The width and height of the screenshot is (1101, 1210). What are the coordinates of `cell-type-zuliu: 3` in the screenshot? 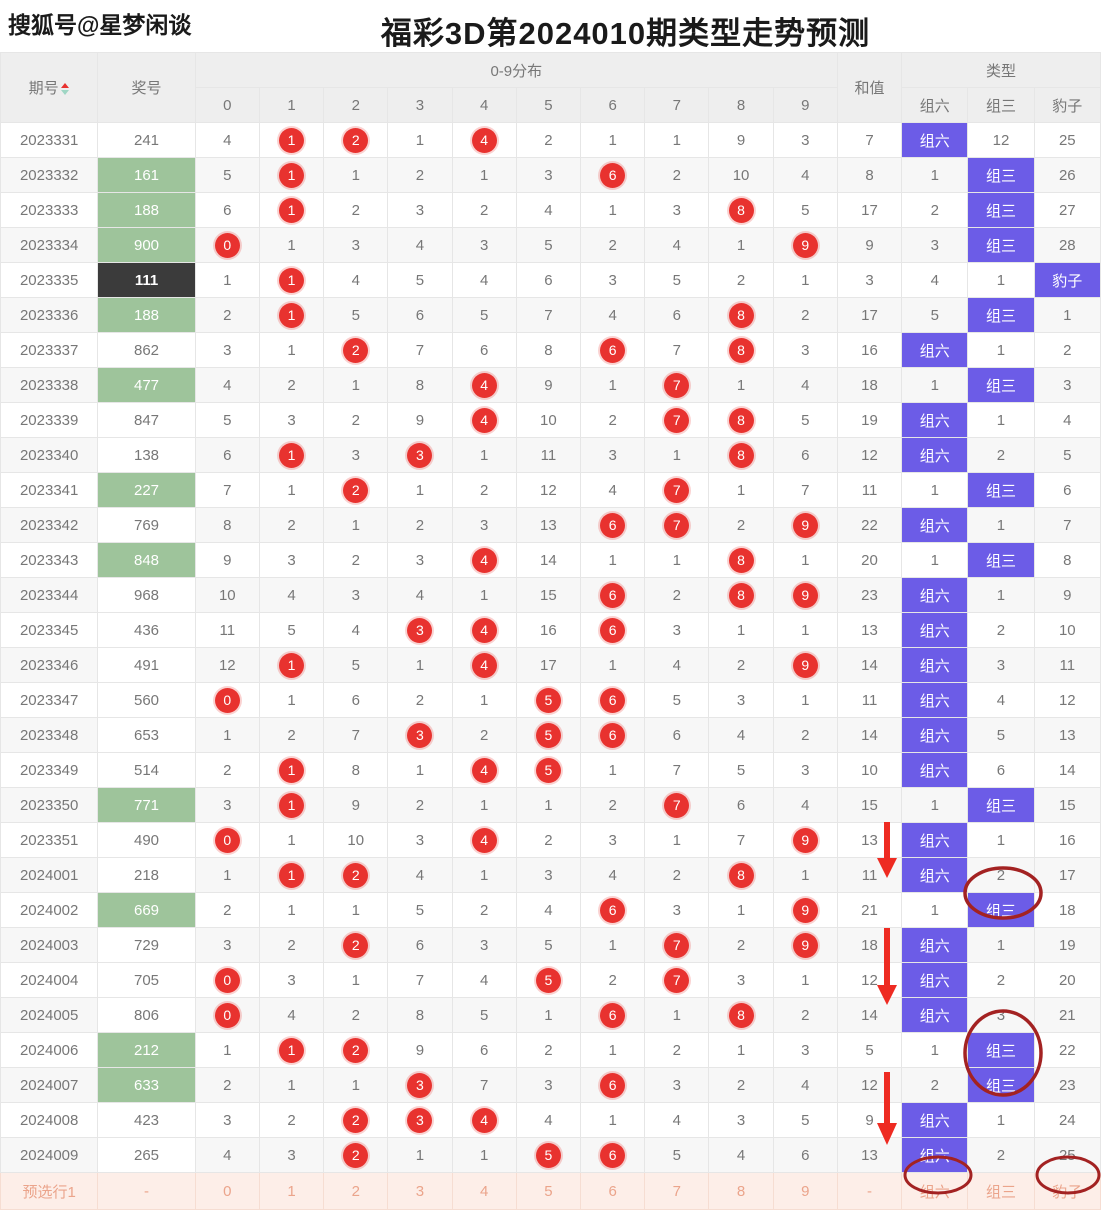 It's located at (935, 245).